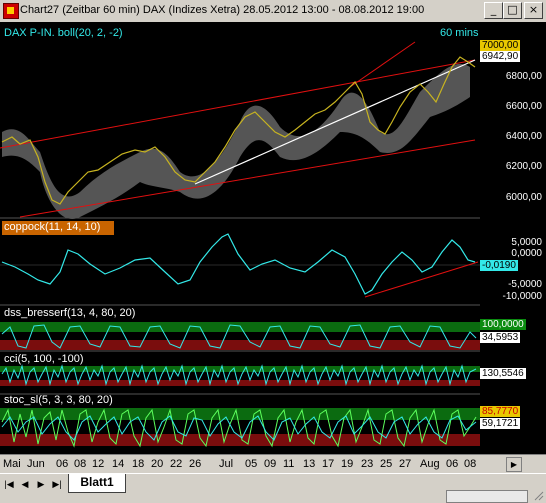  What do you see at coordinates (240, 440) in the screenshot?
I see `stoc-lower-zone` at bounding box center [240, 440].